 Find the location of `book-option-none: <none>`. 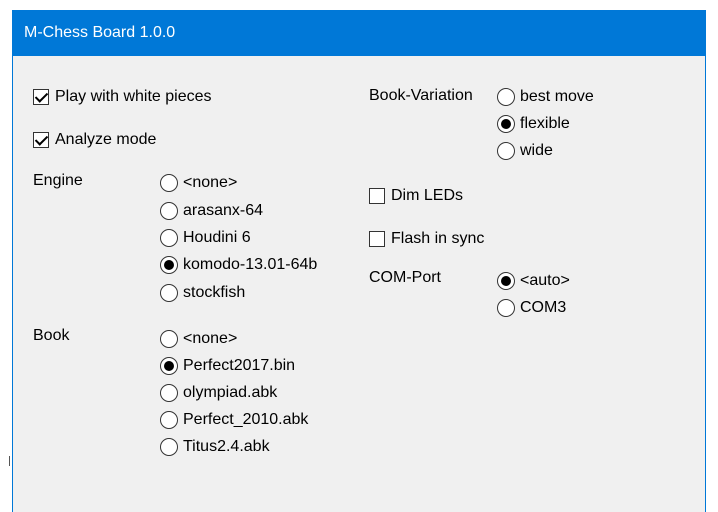

book-option-none: <none> is located at coordinates (198, 339).